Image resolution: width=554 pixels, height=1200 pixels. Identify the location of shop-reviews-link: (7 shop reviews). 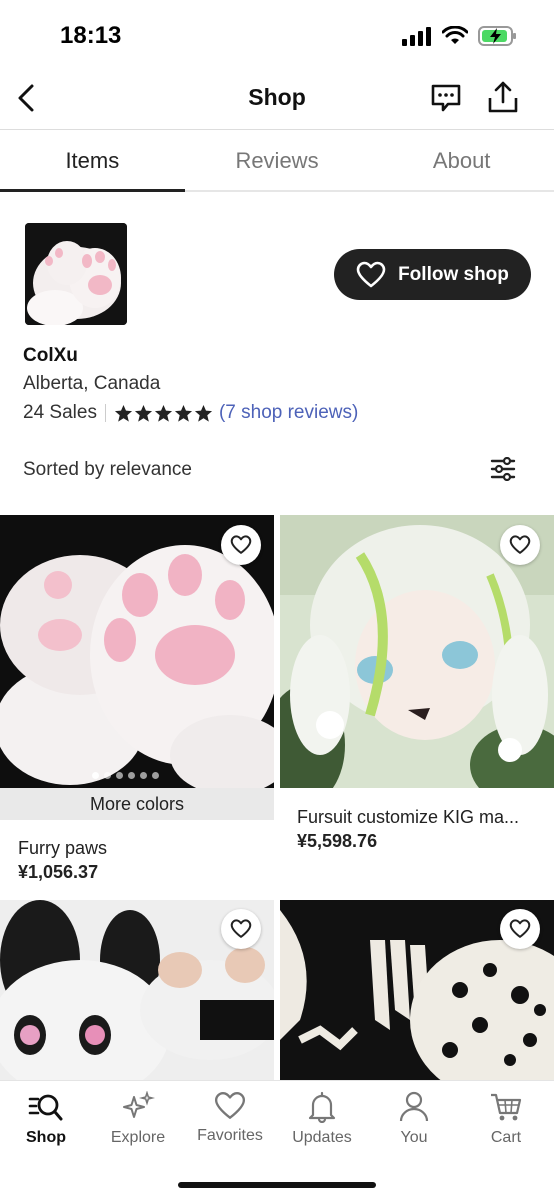
(288, 413).